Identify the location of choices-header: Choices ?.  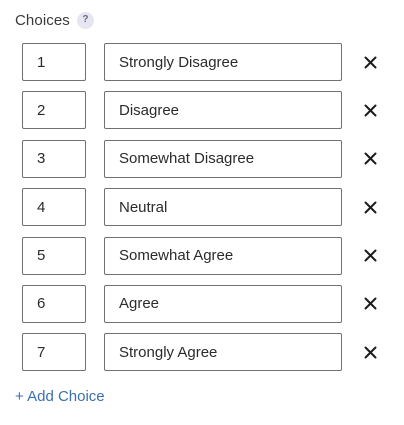
(54, 20).